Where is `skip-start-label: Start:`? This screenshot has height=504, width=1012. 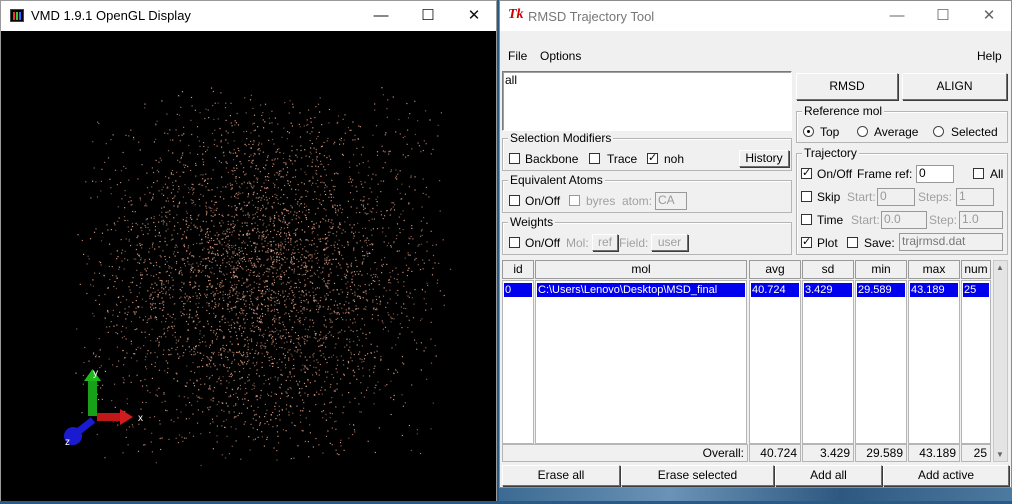
skip-start-label: Start: is located at coordinates (861, 197).